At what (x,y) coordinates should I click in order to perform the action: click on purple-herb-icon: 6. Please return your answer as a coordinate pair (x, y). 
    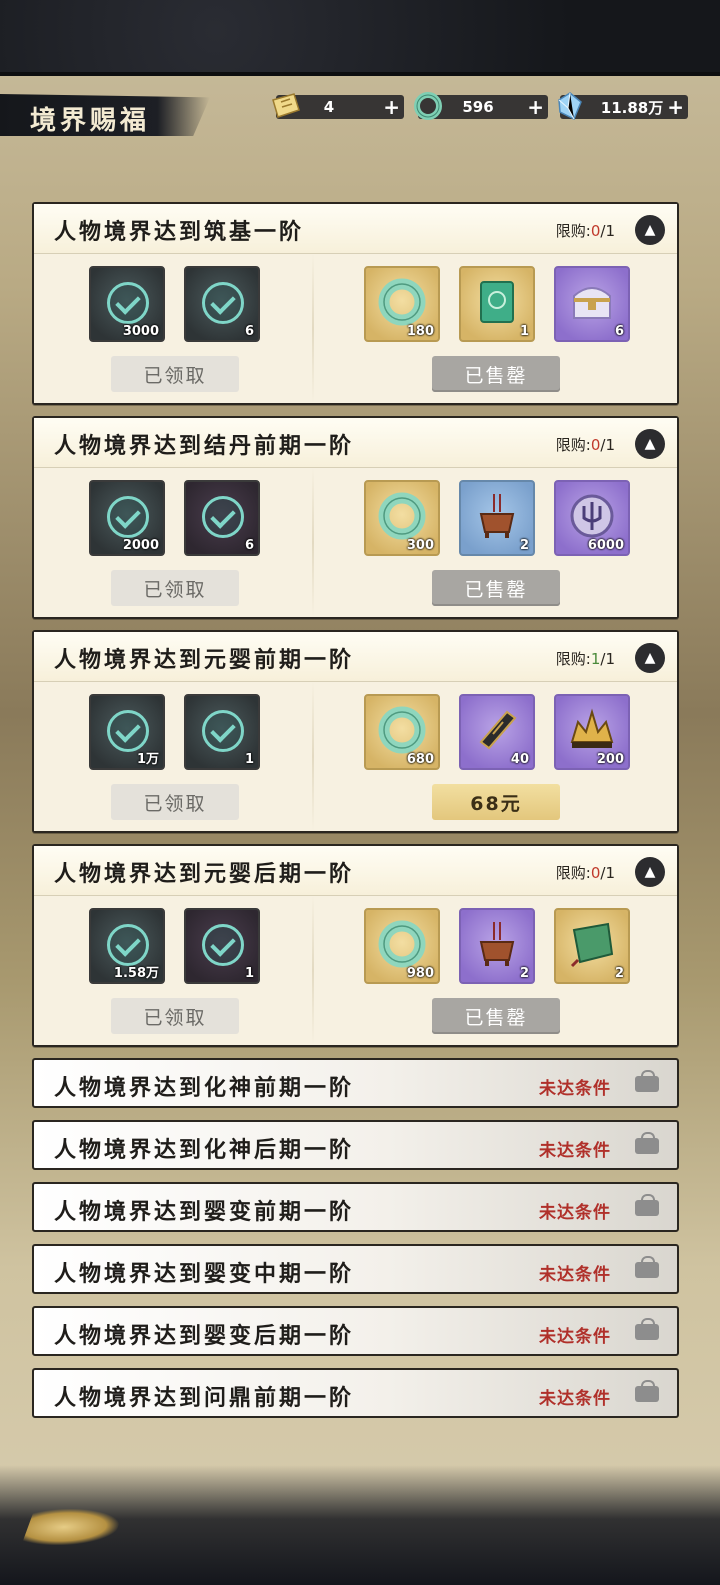
    Looking at the image, I should click on (222, 518).